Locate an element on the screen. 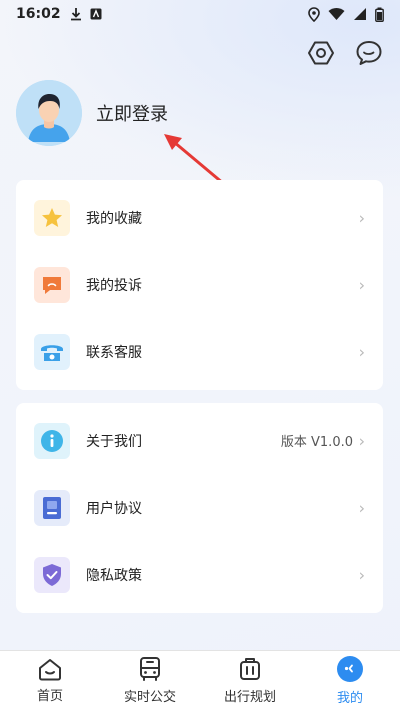 This screenshot has height=710, width=400. info-icon is located at coordinates (52, 440).